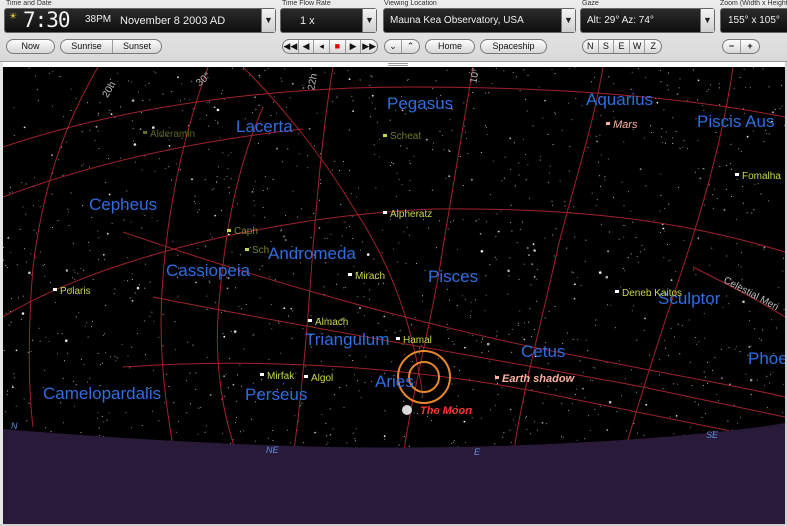 Image resolution: width=787 pixels, height=526 pixels. Describe the element at coordinates (394, 46) in the screenshot. I see `location-down-button: ⌄` at that location.